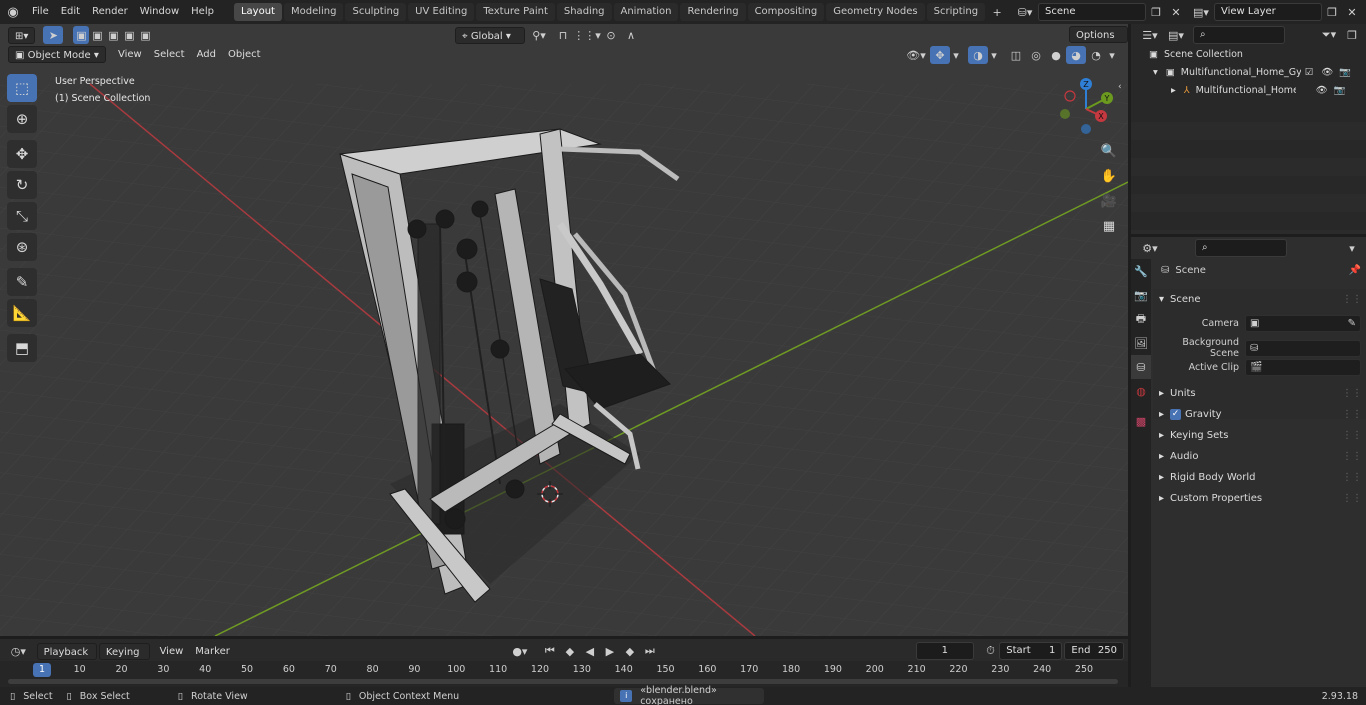  Describe the element at coordinates (1340, 91) in the screenshot. I see `render-camera-icon: 📷` at that location.